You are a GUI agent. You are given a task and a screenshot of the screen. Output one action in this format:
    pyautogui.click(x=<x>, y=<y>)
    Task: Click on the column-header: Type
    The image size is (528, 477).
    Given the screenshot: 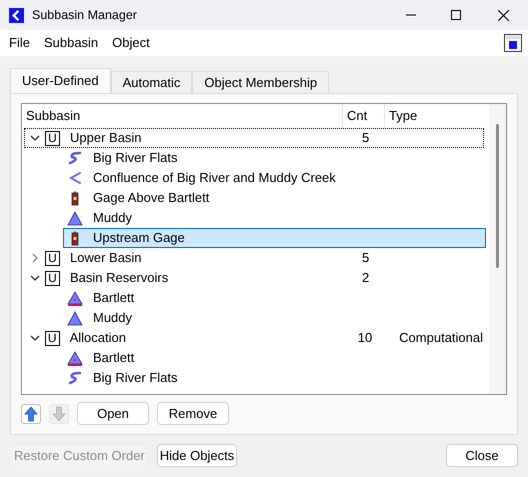 What is the action you would take?
    pyautogui.click(x=401, y=116)
    